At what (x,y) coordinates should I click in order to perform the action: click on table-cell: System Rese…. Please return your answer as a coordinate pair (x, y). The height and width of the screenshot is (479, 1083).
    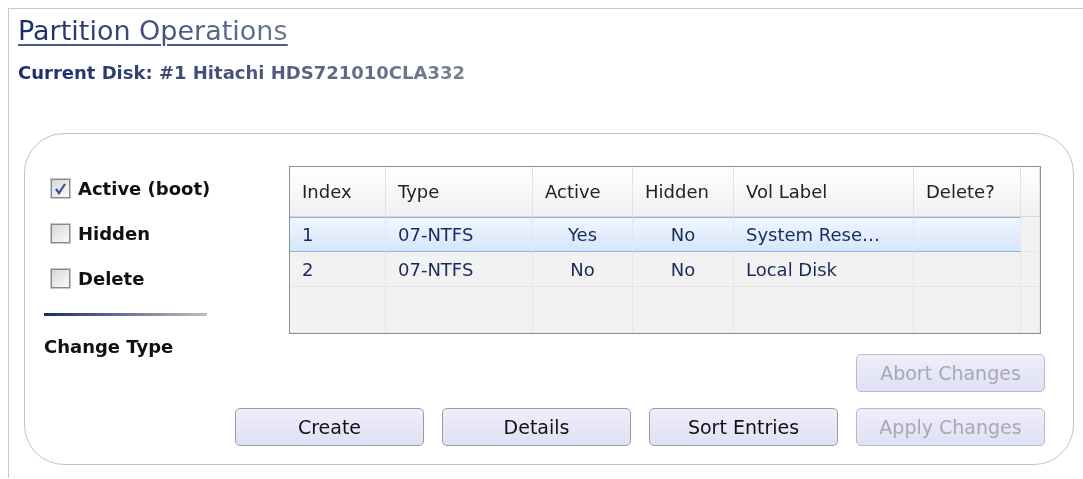
    Looking at the image, I should click on (824, 234).